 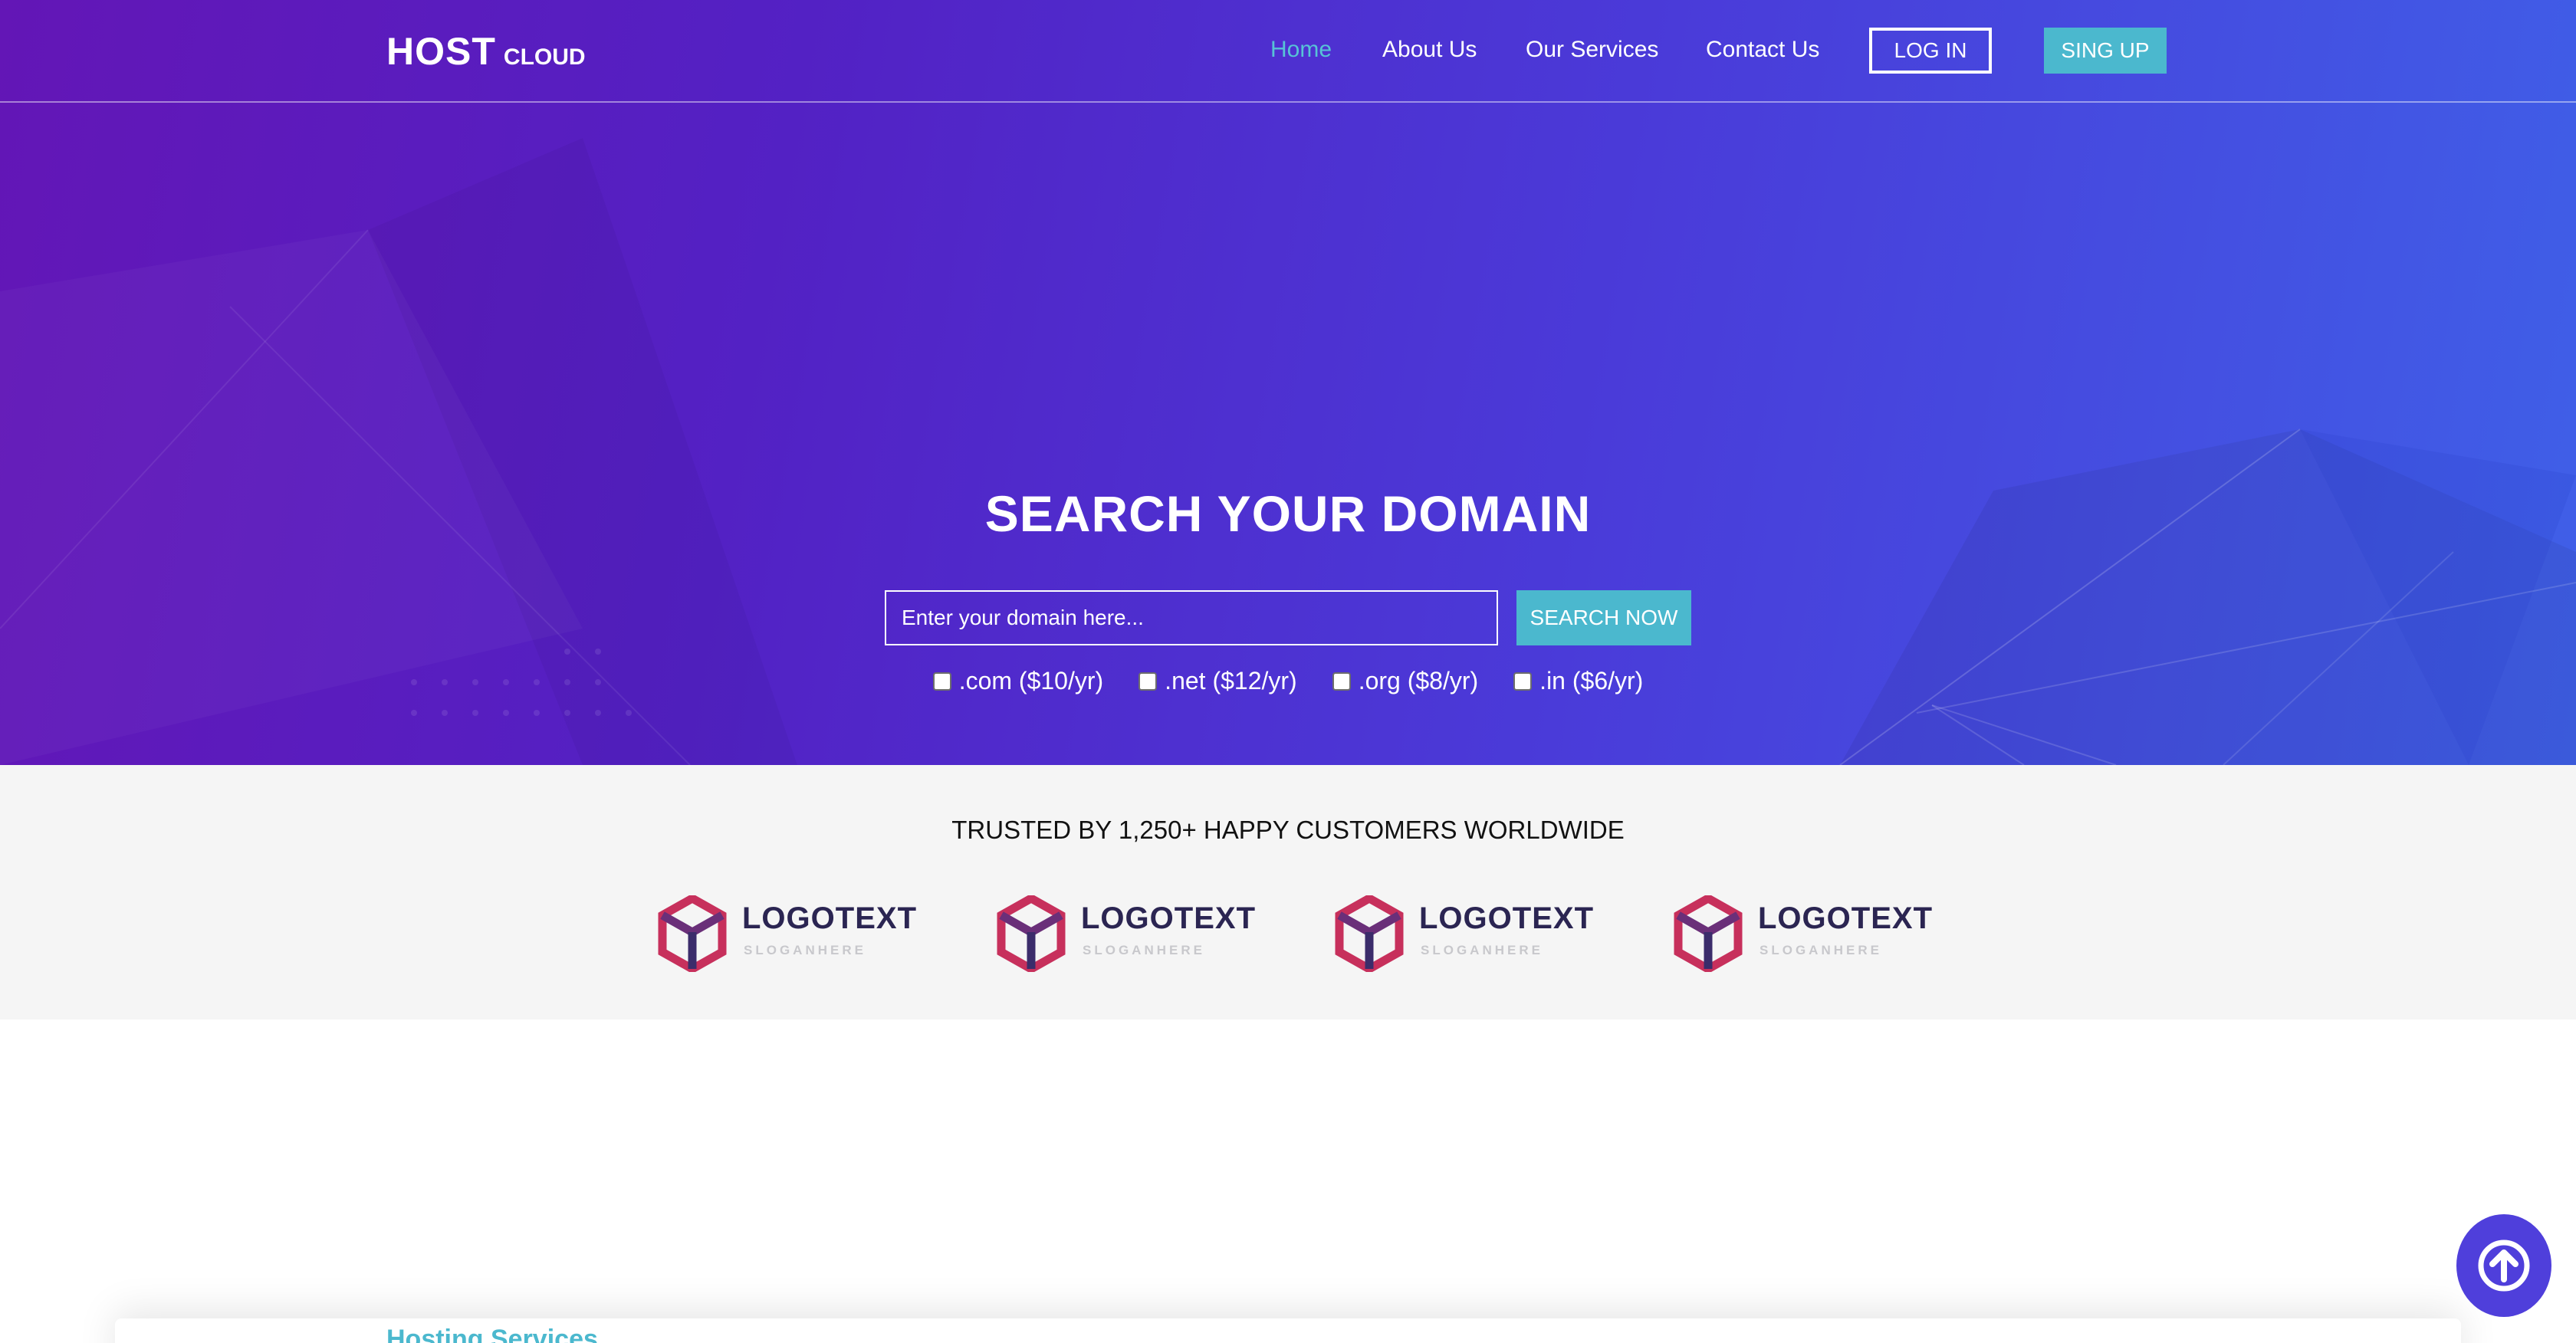 I want to click on brand-name: HOST, so click(x=441, y=51).